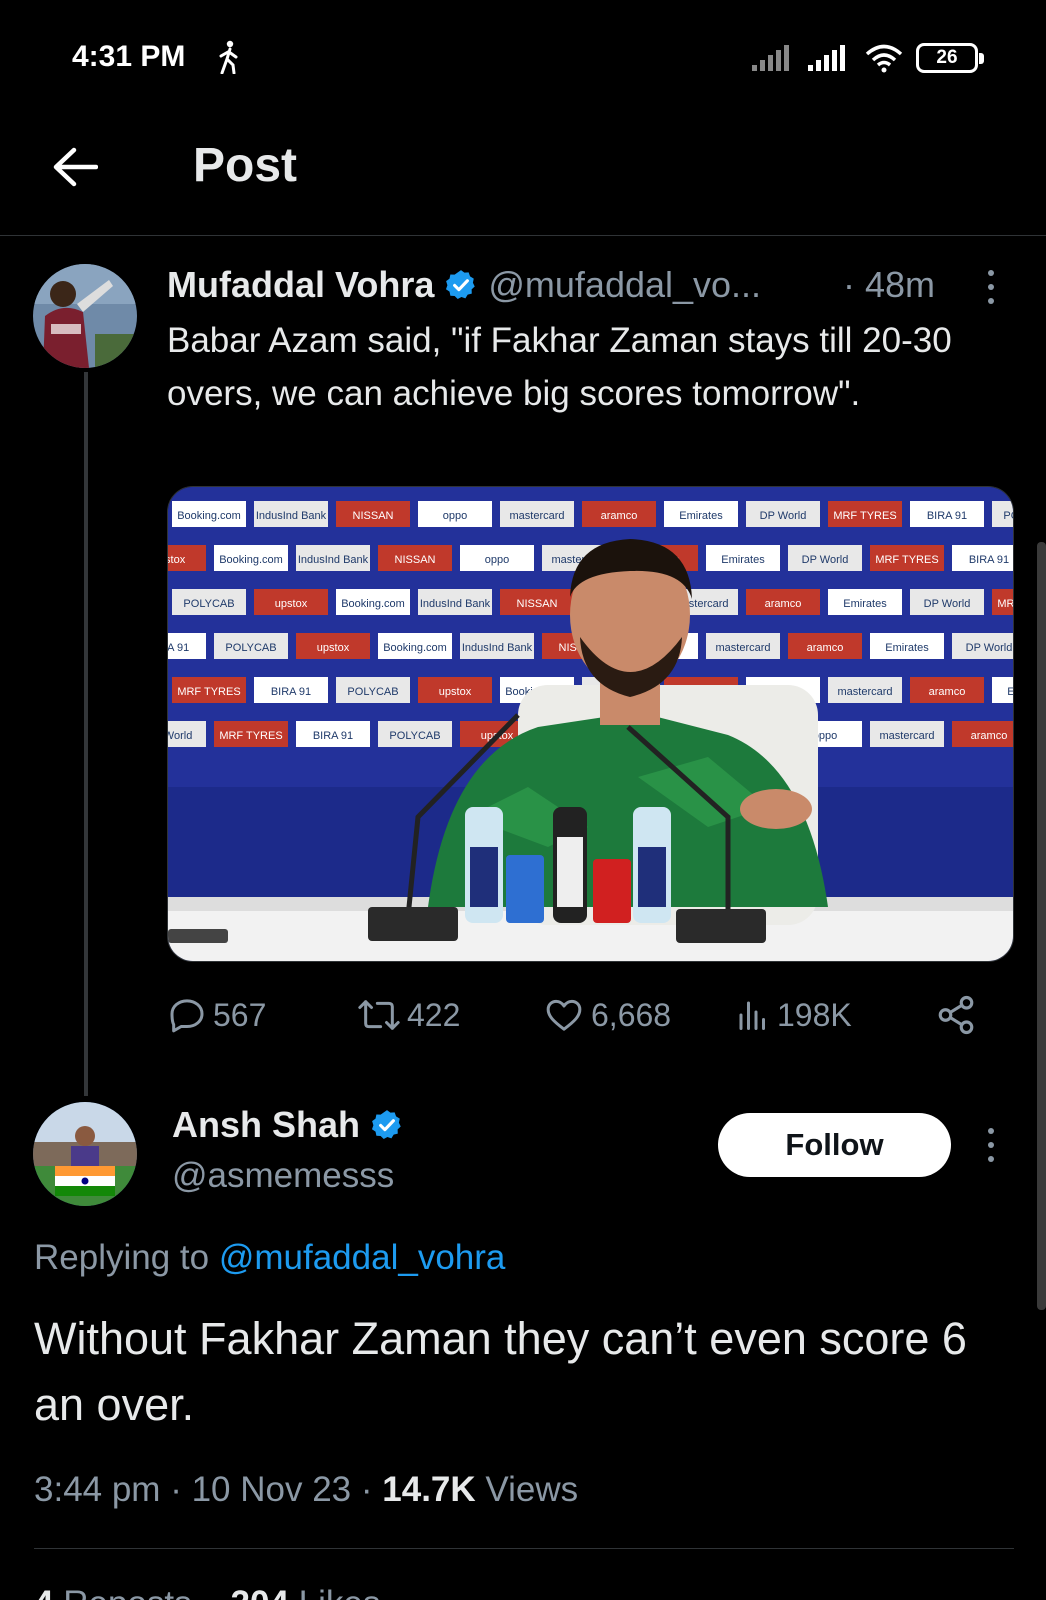 The image size is (1046, 1600). What do you see at coordinates (127, 1592) in the screenshot?
I see `reply-reposts-label: Reposts` at bounding box center [127, 1592].